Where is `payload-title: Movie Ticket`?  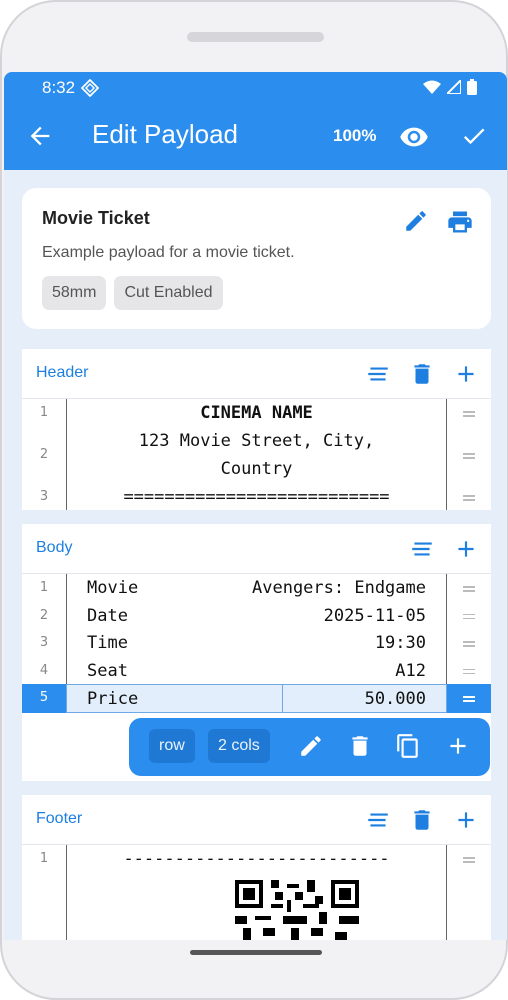 payload-title: Movie Ticket is located at coordinates (96, 218).